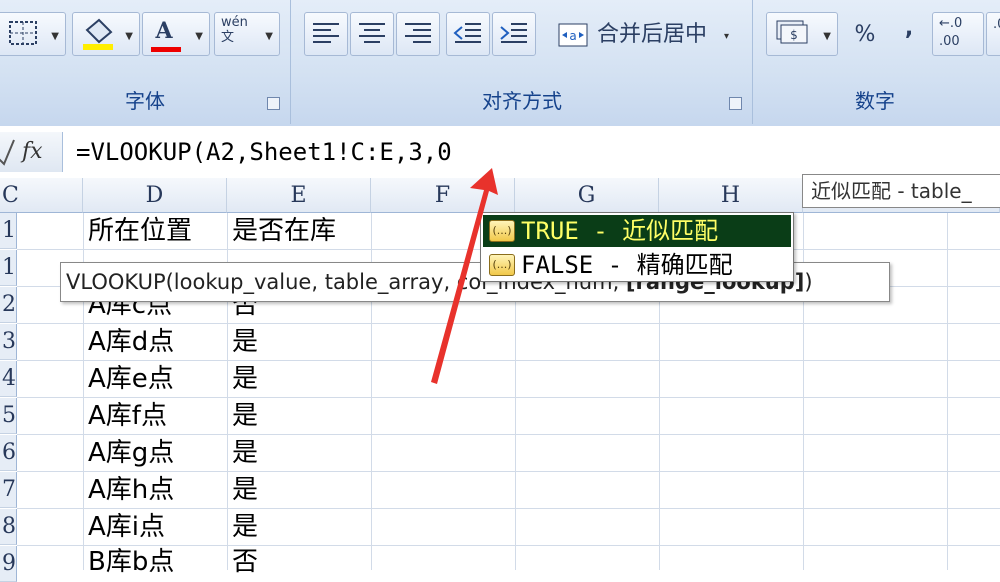 The image size is (1000, 582). Describe the element at coordinates (726, 36) in the screenshot. I see `chevron-down-icon: ▾` at that location.